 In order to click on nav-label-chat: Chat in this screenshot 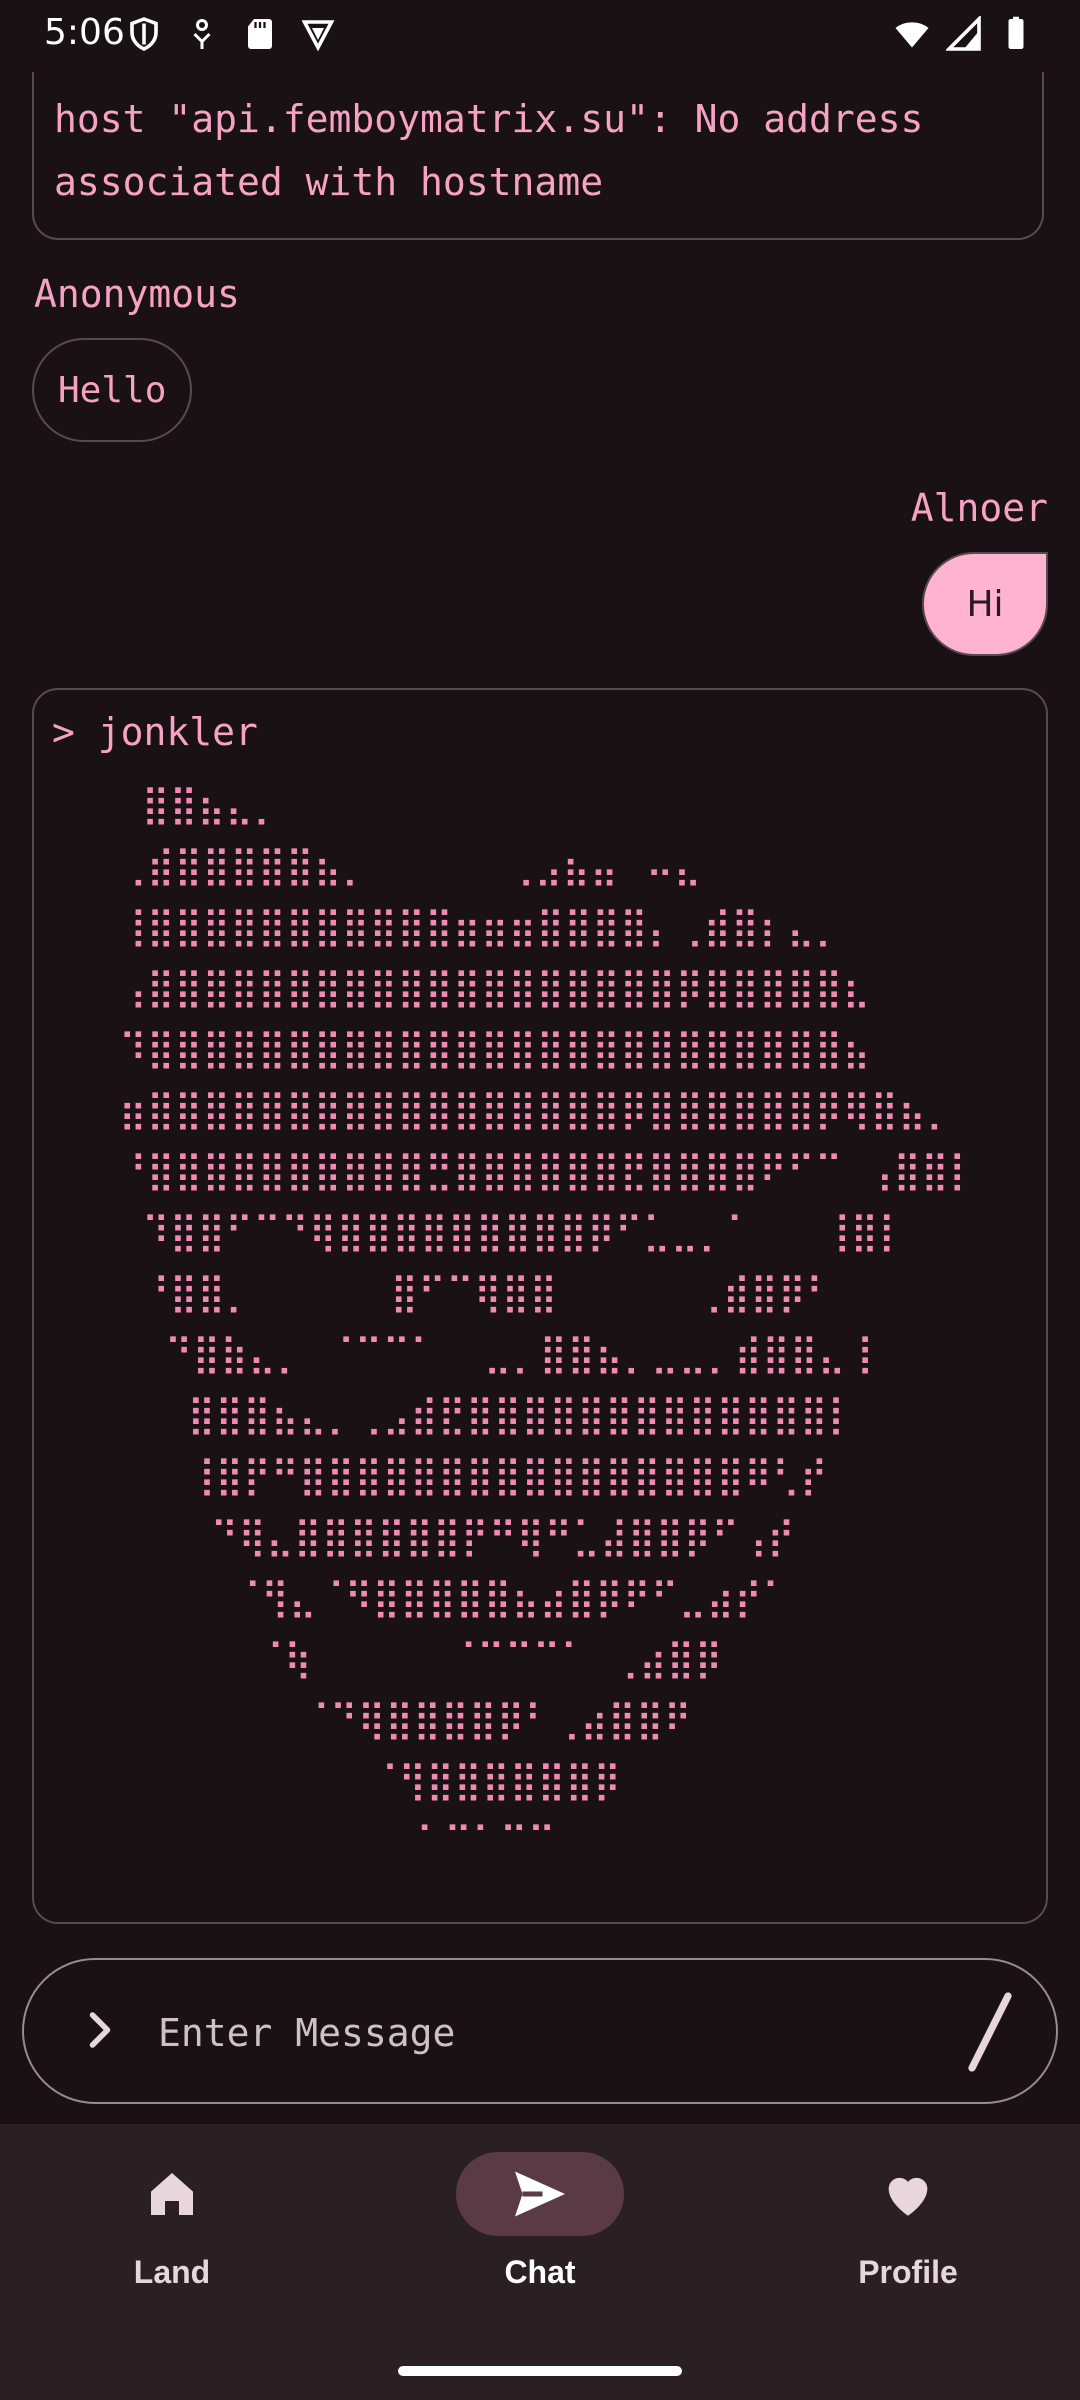, I will do `click(540, 2272)`.